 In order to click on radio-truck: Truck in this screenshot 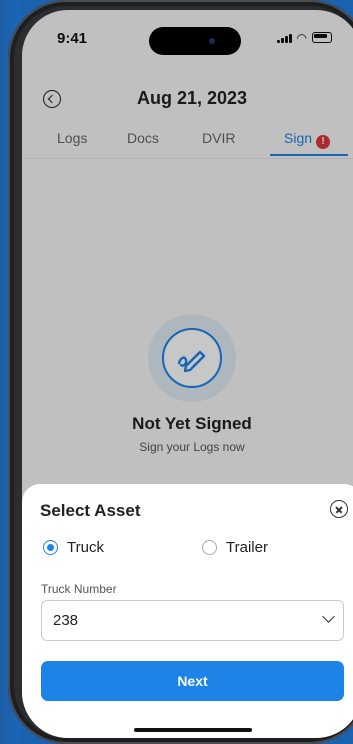, I will do `click(73, 547)`.